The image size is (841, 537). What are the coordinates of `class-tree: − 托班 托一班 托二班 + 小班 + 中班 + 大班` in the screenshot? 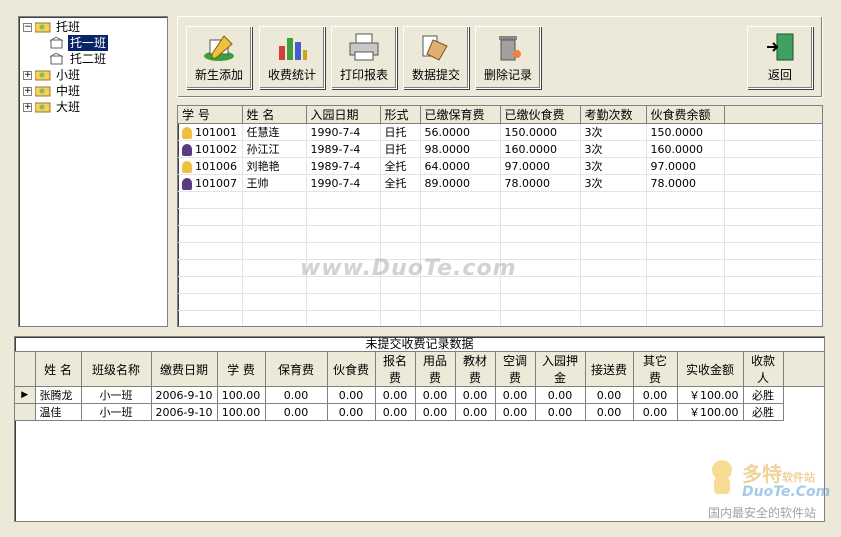 It's located at (93, 171).